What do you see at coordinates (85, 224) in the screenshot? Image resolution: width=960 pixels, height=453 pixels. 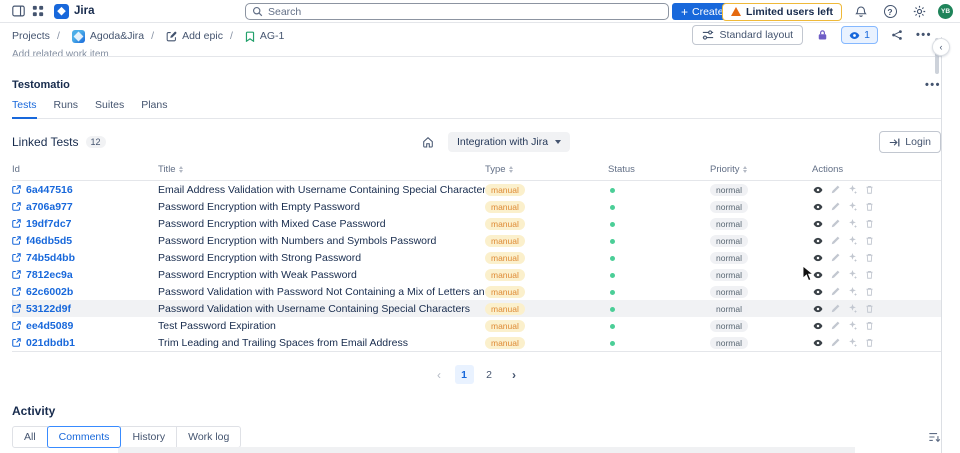 I see `test-id-link: 19df7dc7` at bounding box center [85, 224].